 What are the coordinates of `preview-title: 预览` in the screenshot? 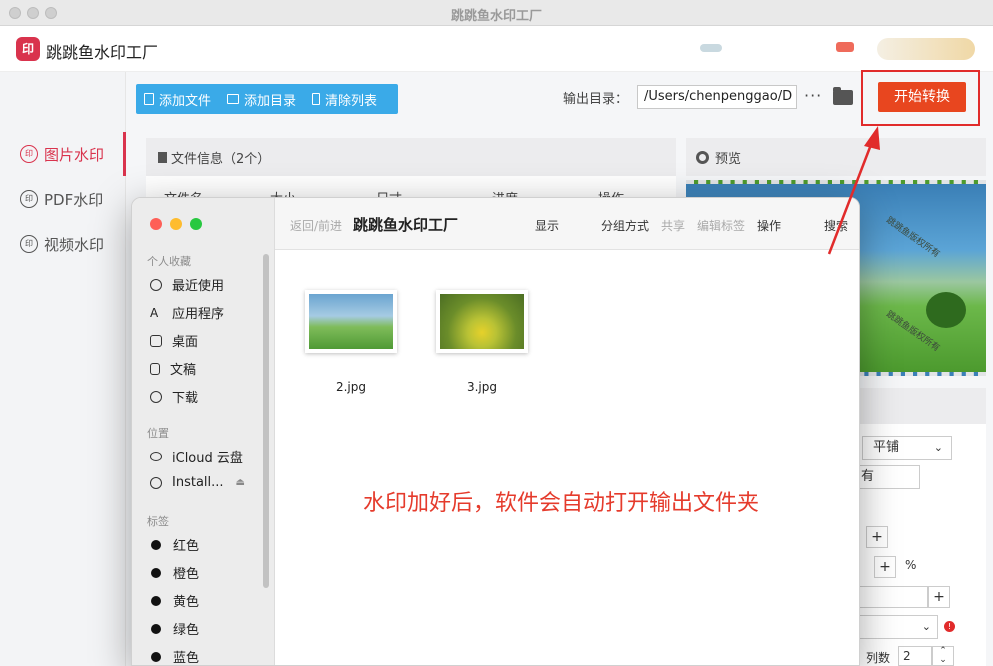 It's located at (728, 159).